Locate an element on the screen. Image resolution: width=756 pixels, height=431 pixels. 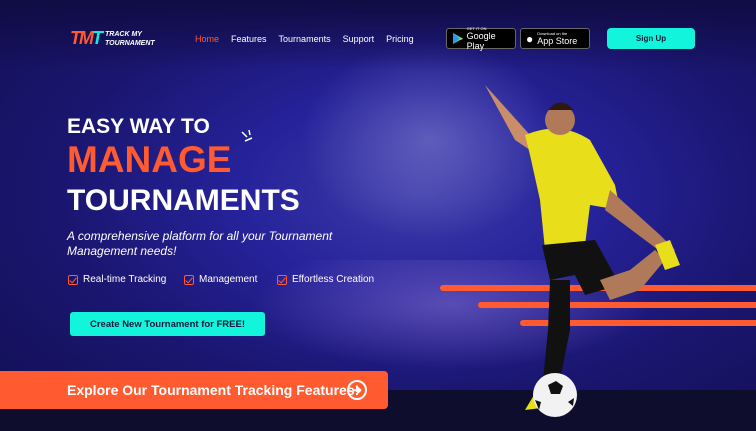
hero-line1: EASY WAY TO is located at coordinates (138, 126).